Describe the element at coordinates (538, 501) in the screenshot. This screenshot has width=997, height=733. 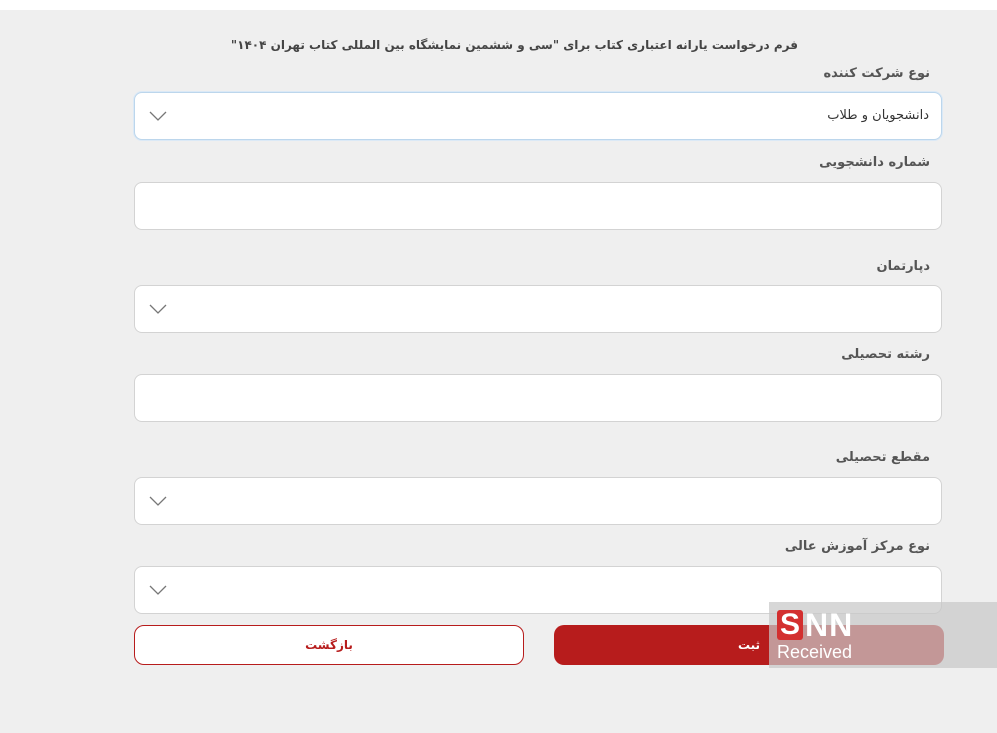
I see `education-level-select` at that location.